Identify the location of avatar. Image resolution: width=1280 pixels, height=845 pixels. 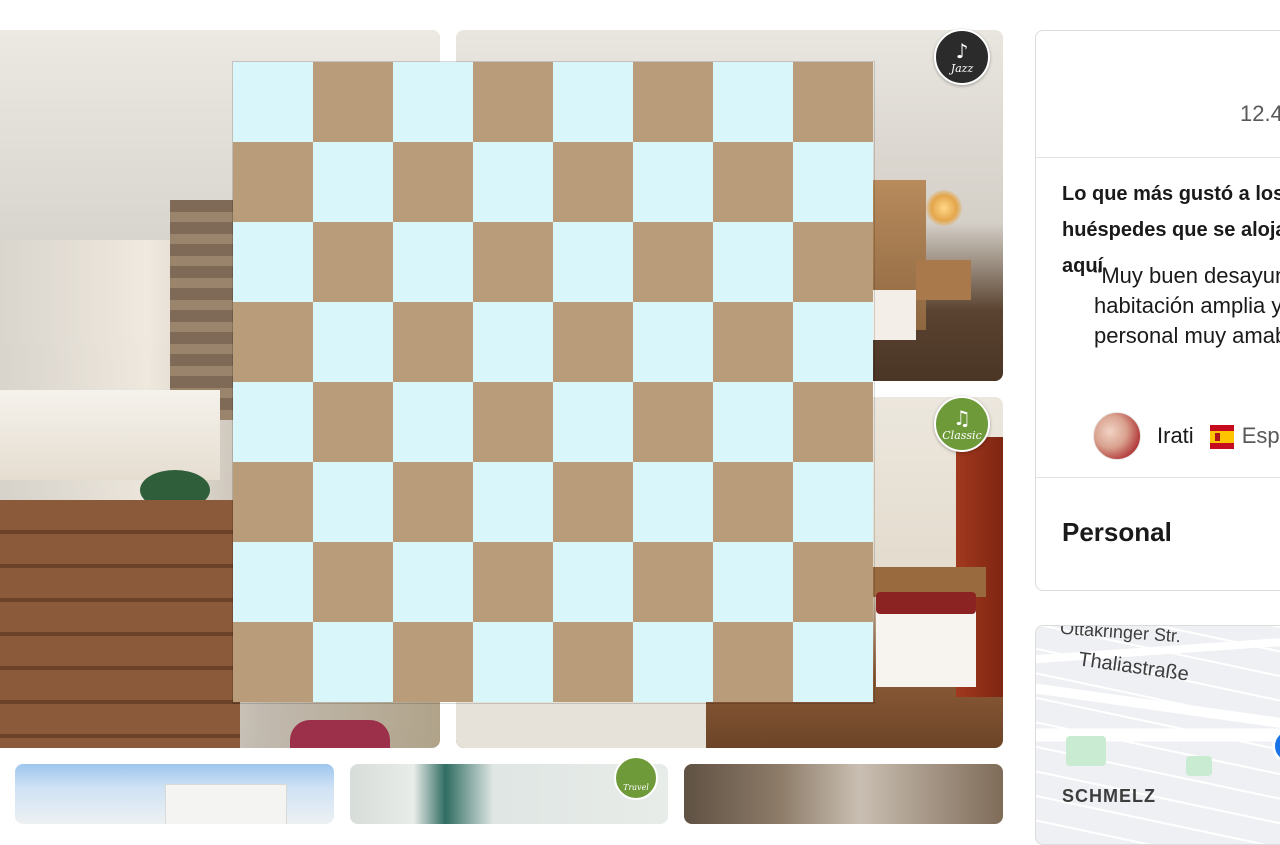
(1117, 436).